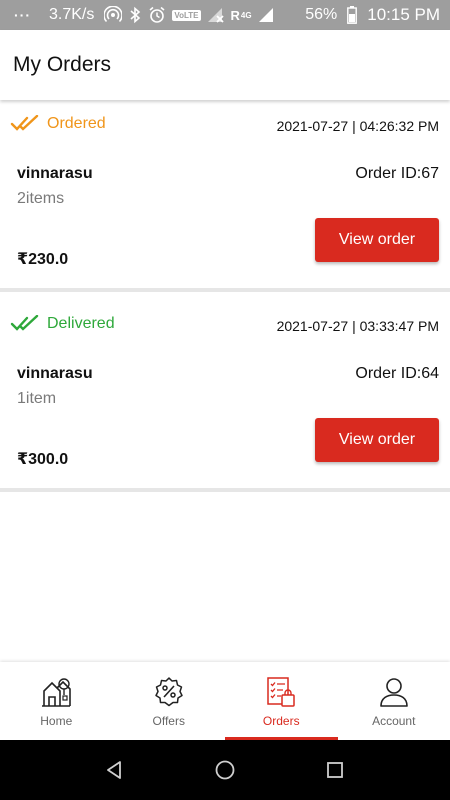 Image resolution: width=450 pixels, height=800 pixels. Describe the element at coordinates (394, 721) in the screenshot. I see `nav-label-account: Account` at that location.